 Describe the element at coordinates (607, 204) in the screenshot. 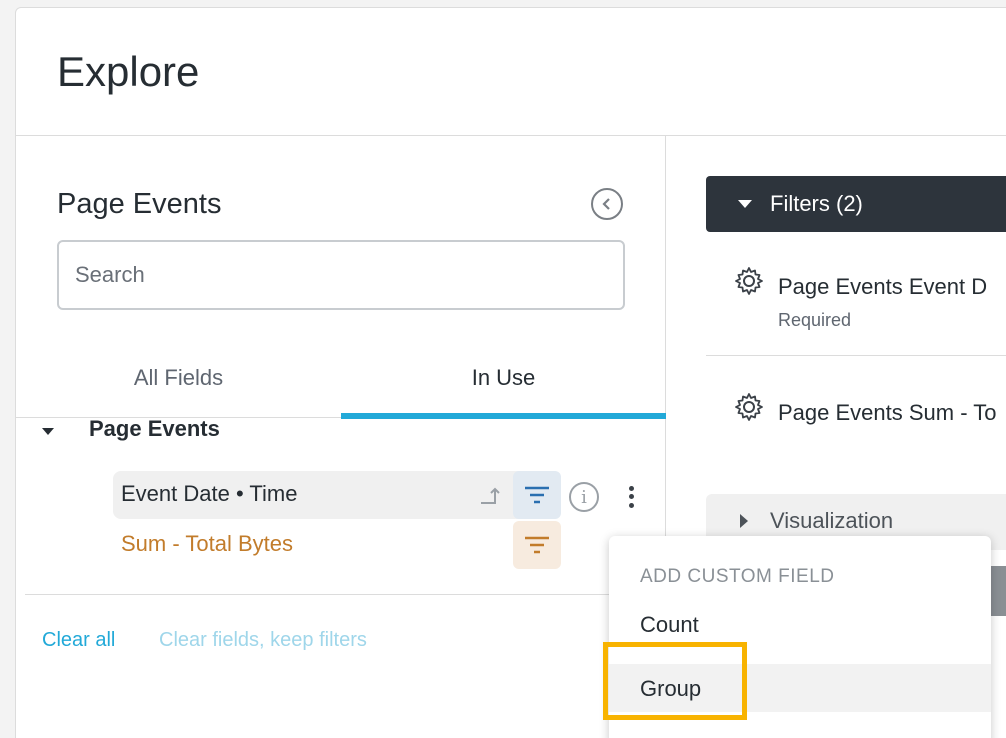

I see `chevron-left-circle-icon` at that location.